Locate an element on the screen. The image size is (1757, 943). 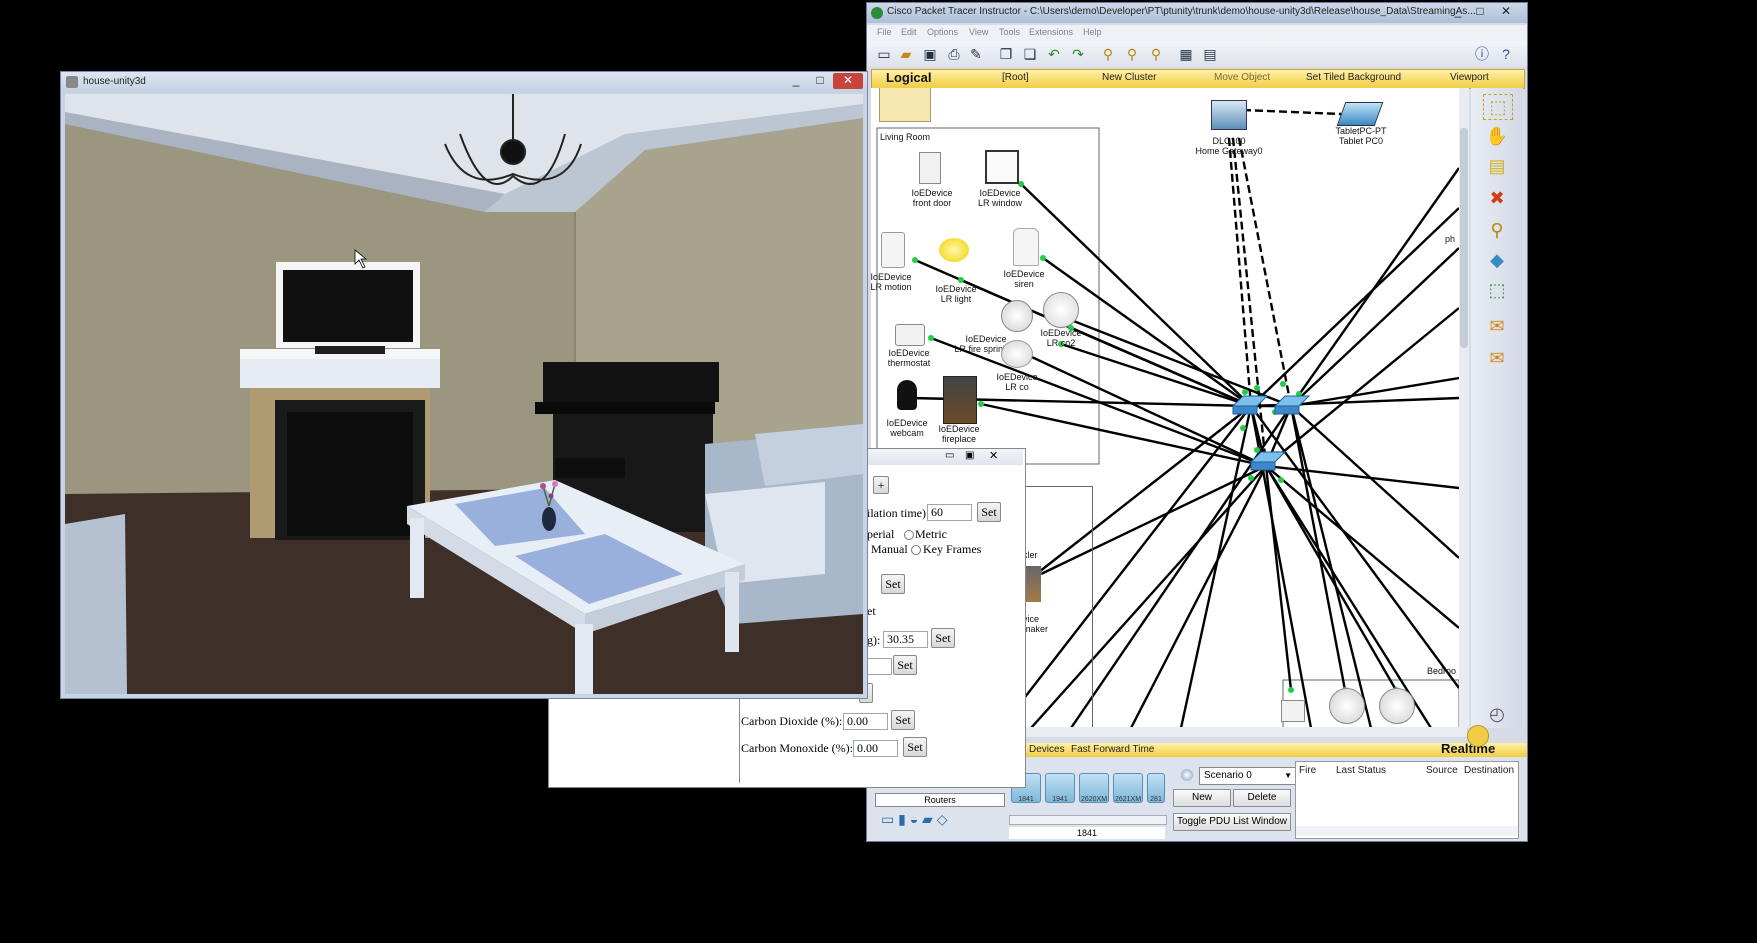
simulation-time-set-button: Set is located at coordinates (989, 512).